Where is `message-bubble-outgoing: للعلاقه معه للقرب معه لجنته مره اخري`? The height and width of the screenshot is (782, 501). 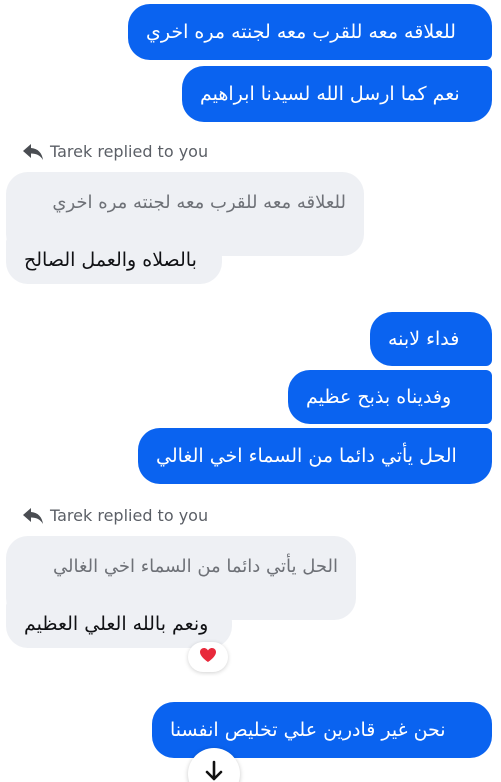
message-bubble-outgoing: للعلاقه معه للقرب معه لجنته مره اخري is located at coordinates (310, 32).